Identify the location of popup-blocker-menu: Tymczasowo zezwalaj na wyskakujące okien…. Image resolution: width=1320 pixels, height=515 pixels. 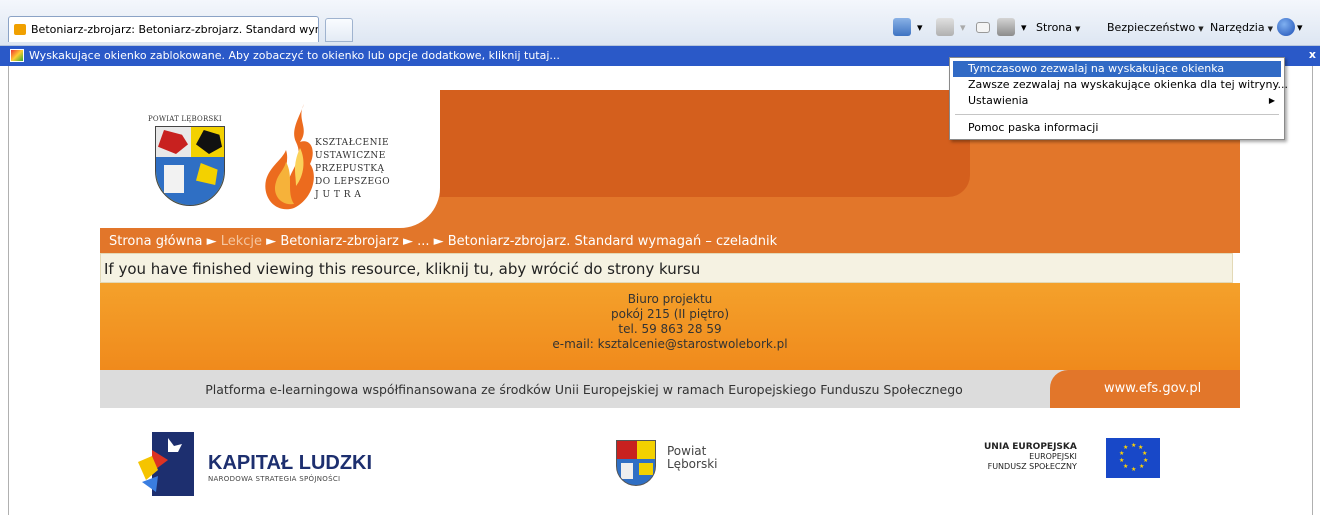
(1118, 98).